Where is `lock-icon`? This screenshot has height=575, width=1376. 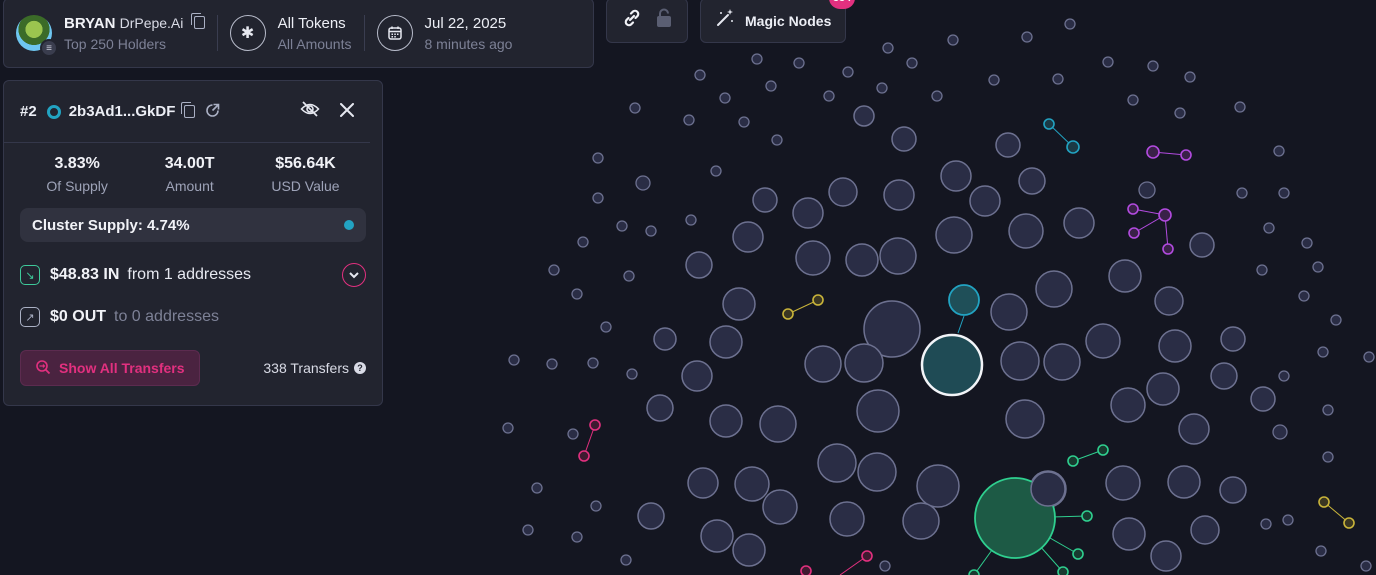
lock-icon is located at coordinates (664, 20).